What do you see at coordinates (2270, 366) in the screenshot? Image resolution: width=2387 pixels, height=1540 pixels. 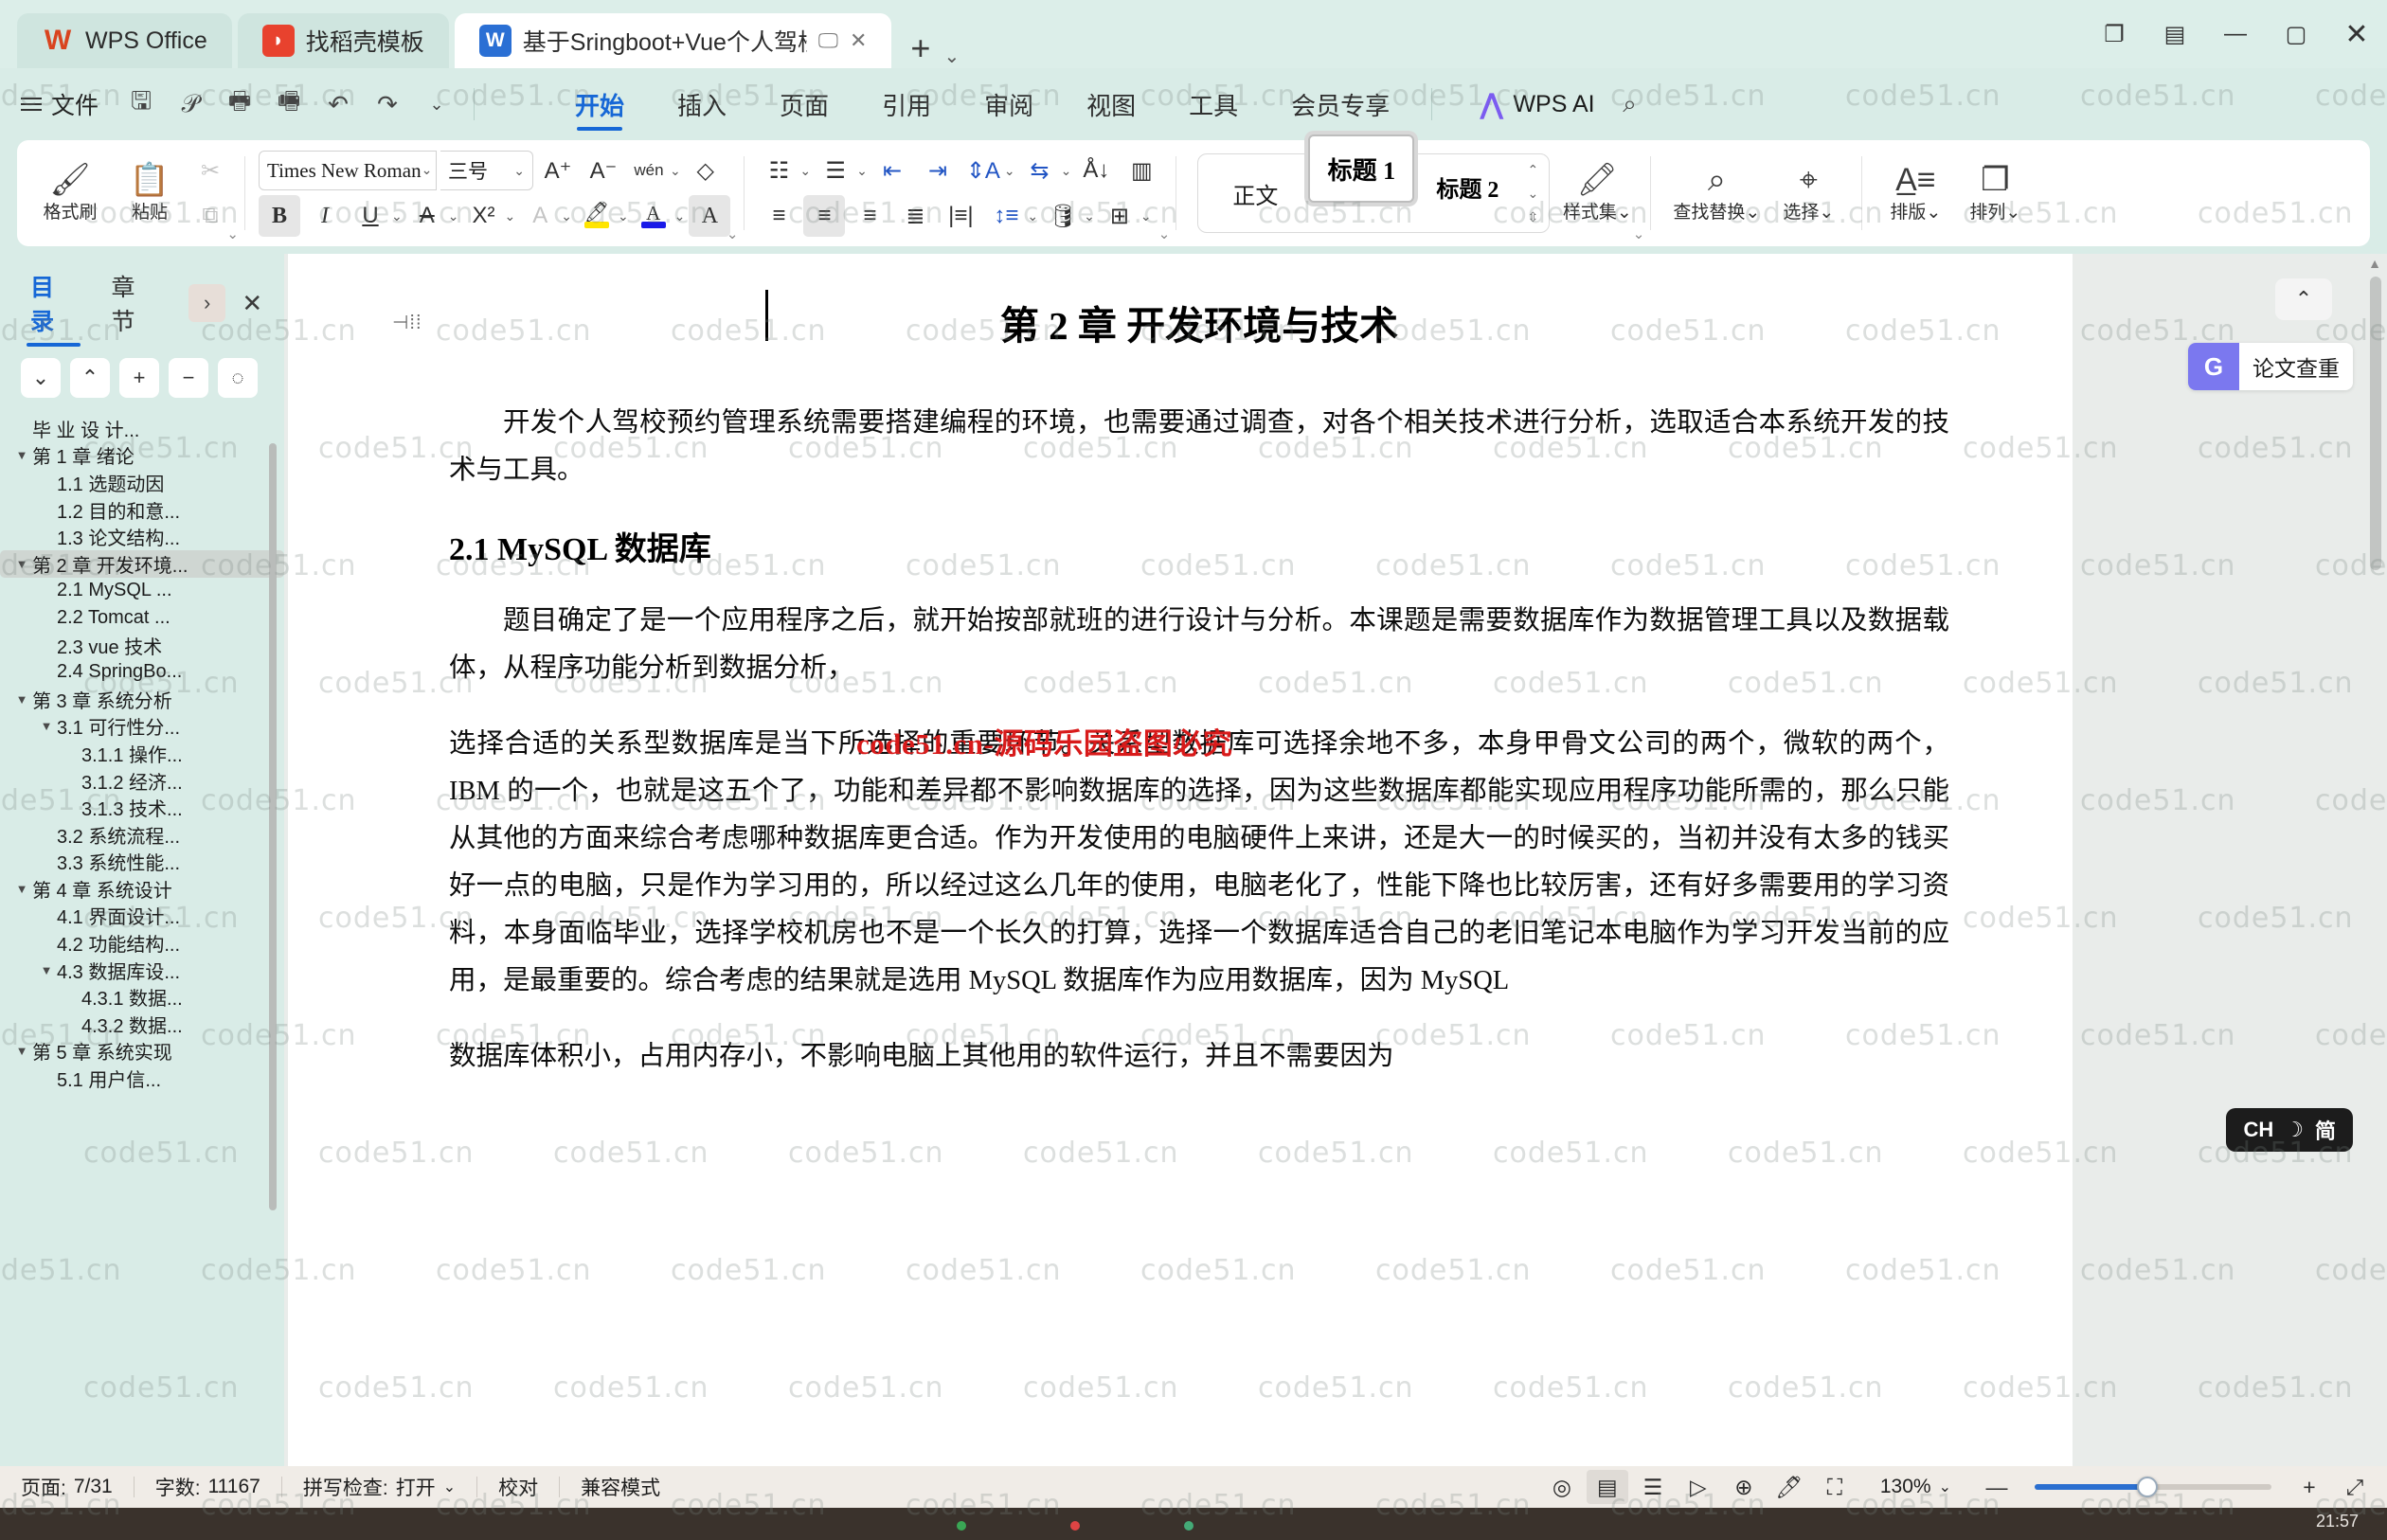 I see `paper-check-button: G 论文查重` at bounding box center [2270, 366].